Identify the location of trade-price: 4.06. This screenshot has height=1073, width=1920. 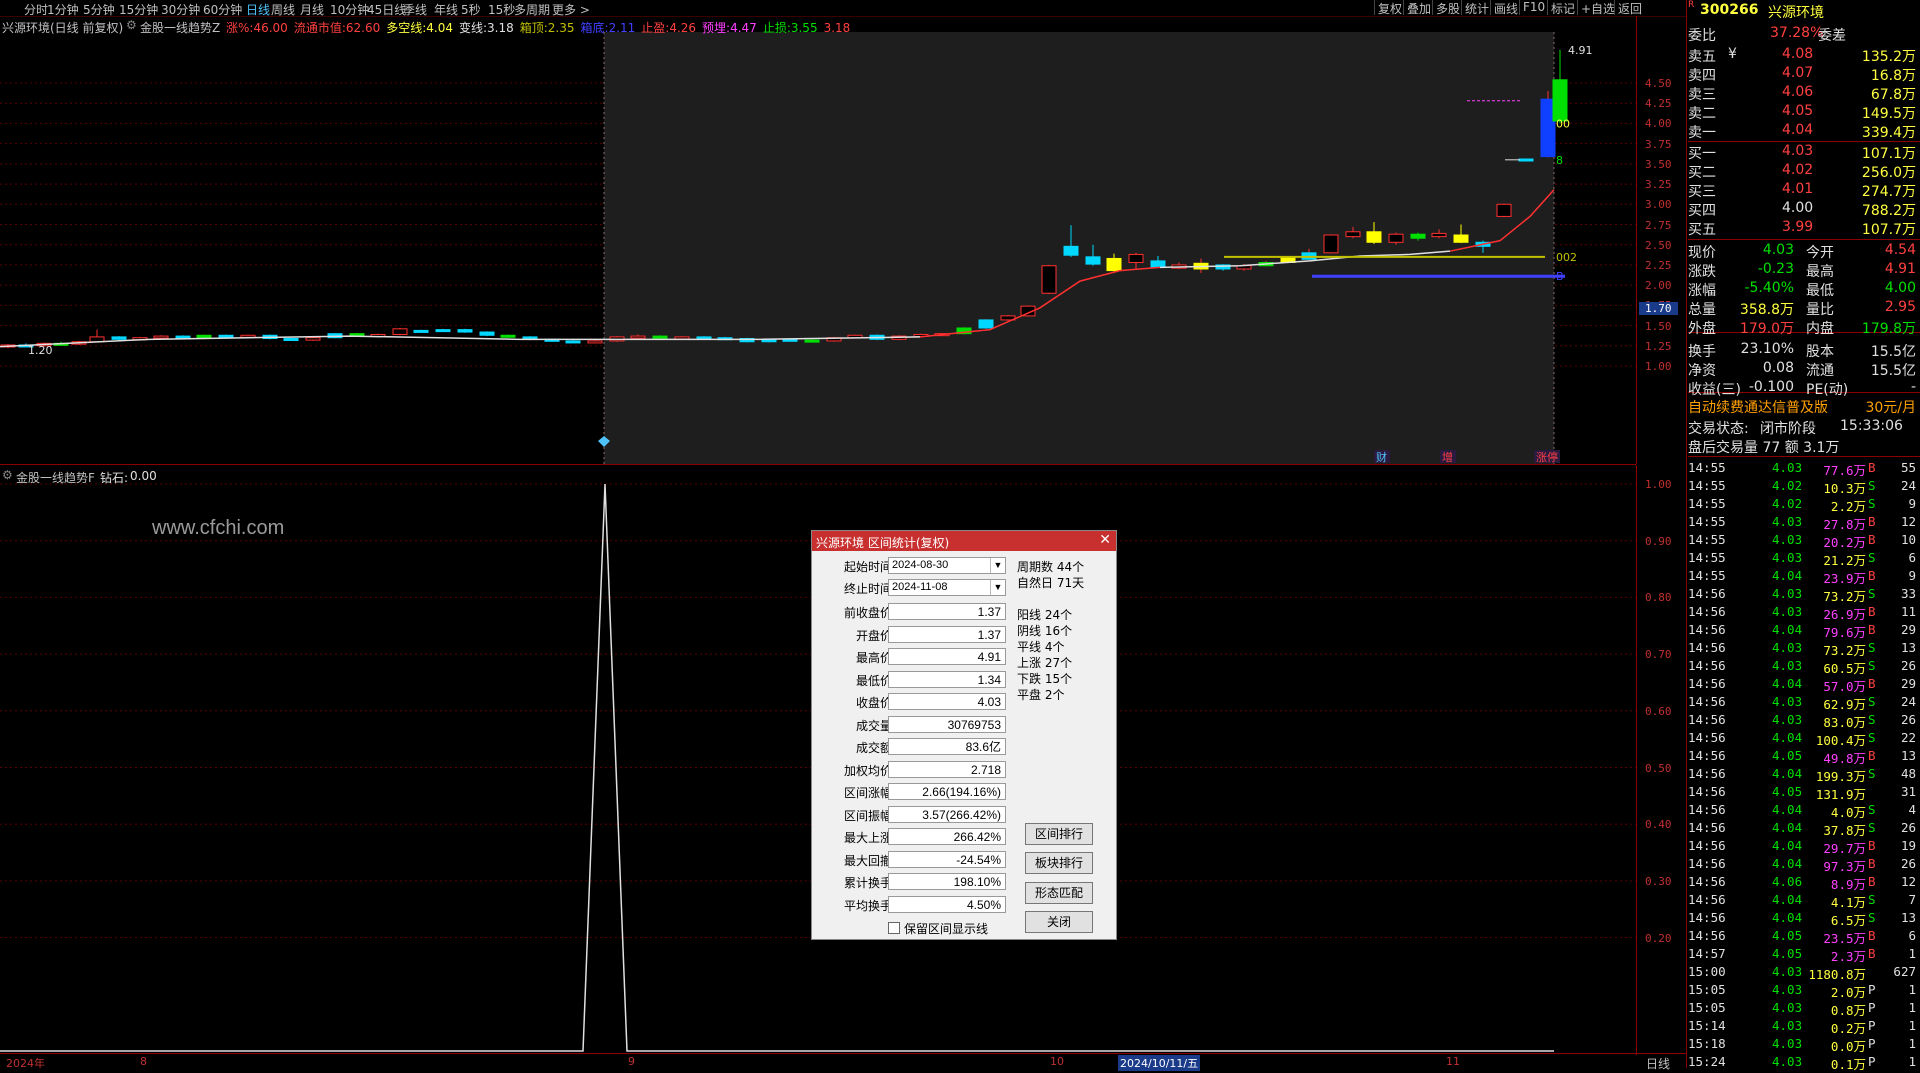
(1787, 881).